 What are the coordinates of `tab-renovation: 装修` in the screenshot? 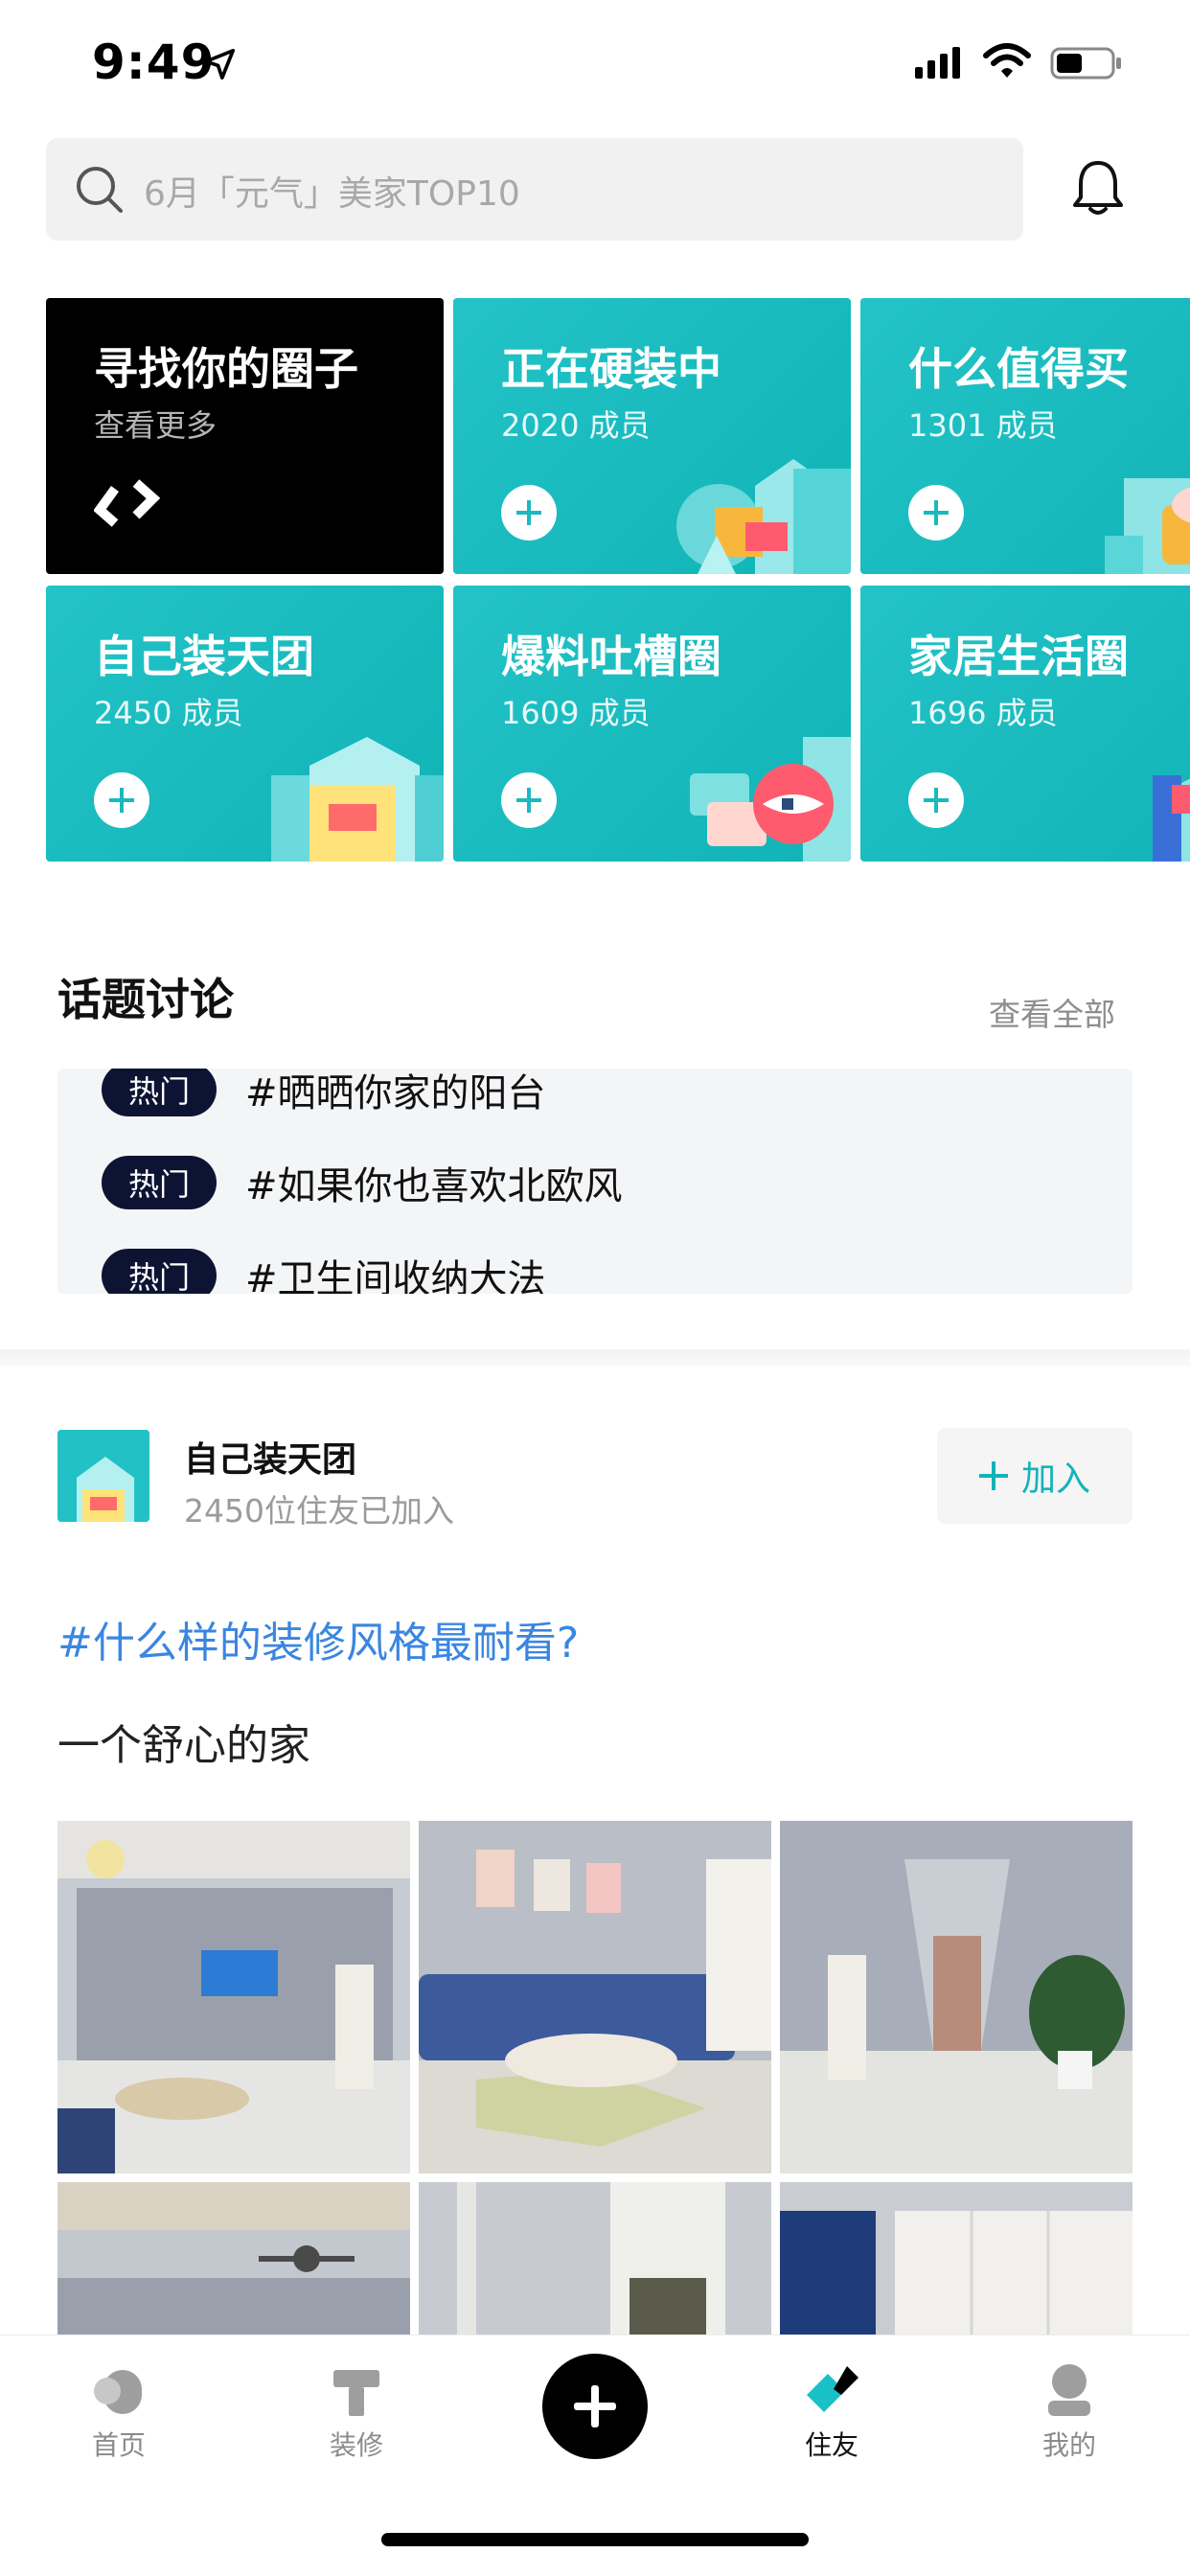 It's located at (357, 2398).